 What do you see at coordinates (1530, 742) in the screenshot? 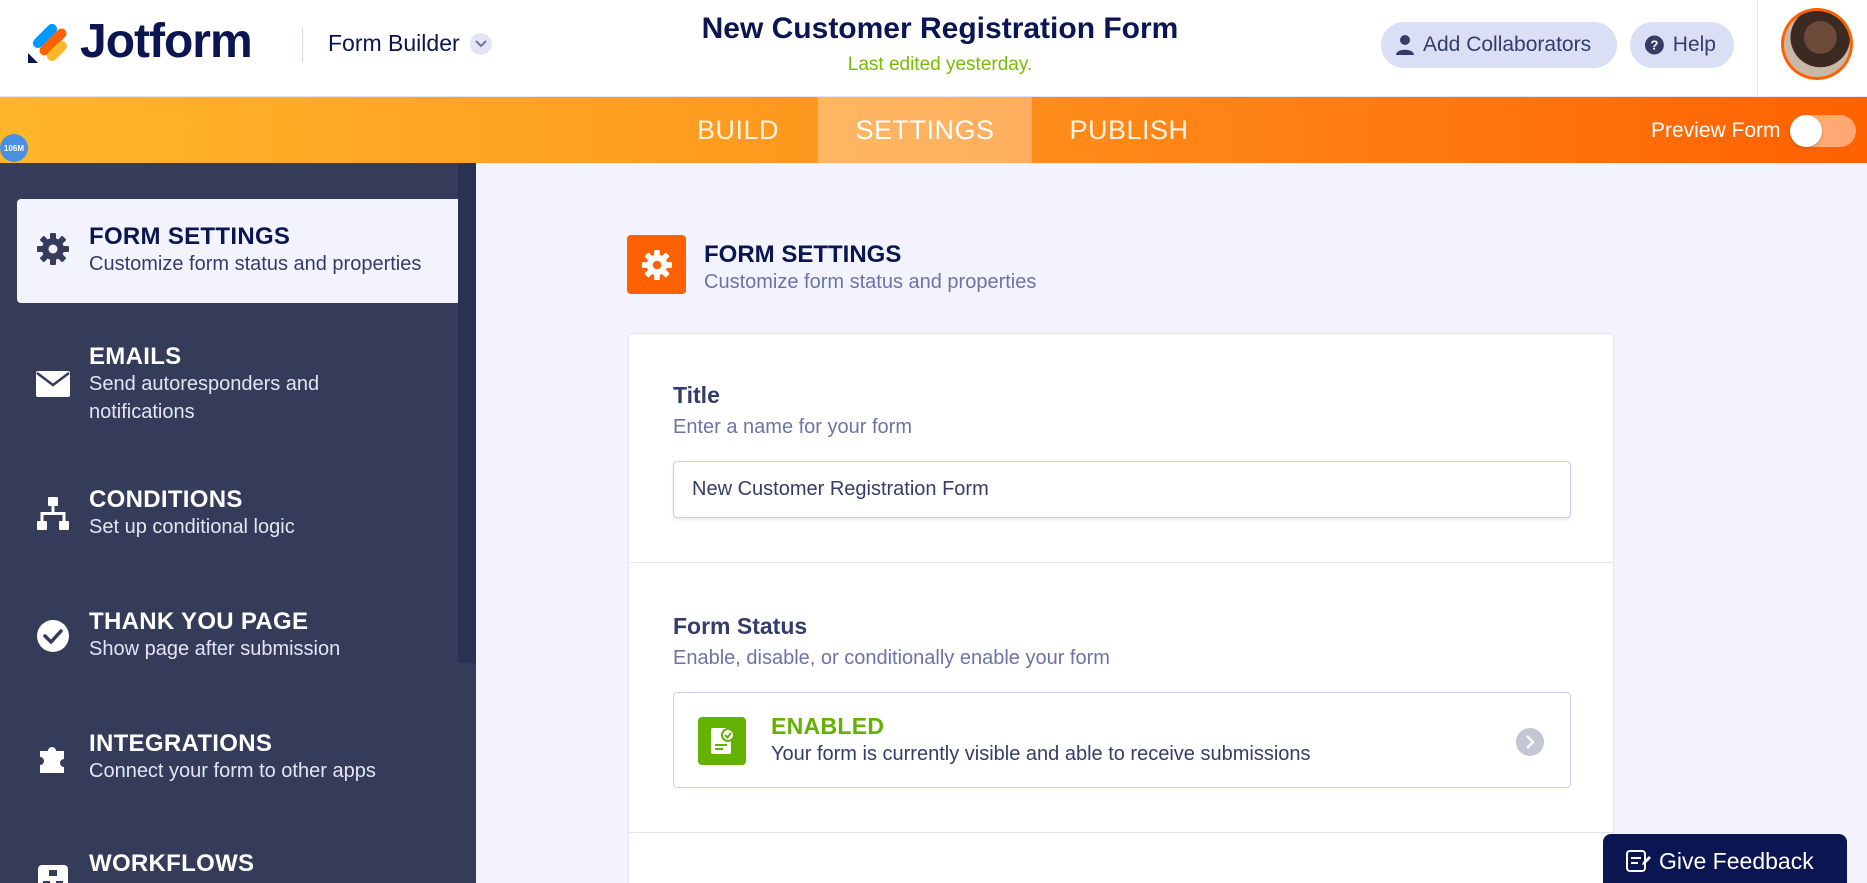
I see `chevron-right-icon` at bounding box center [1530, 742].